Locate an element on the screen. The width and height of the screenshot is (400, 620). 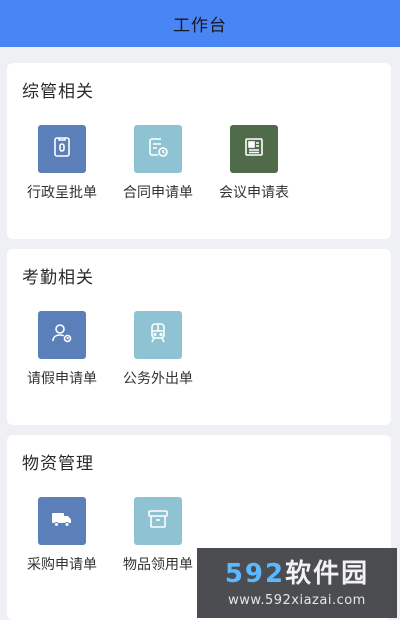
watermark-brand: 592软件园 is located at coordinates (297, 574).